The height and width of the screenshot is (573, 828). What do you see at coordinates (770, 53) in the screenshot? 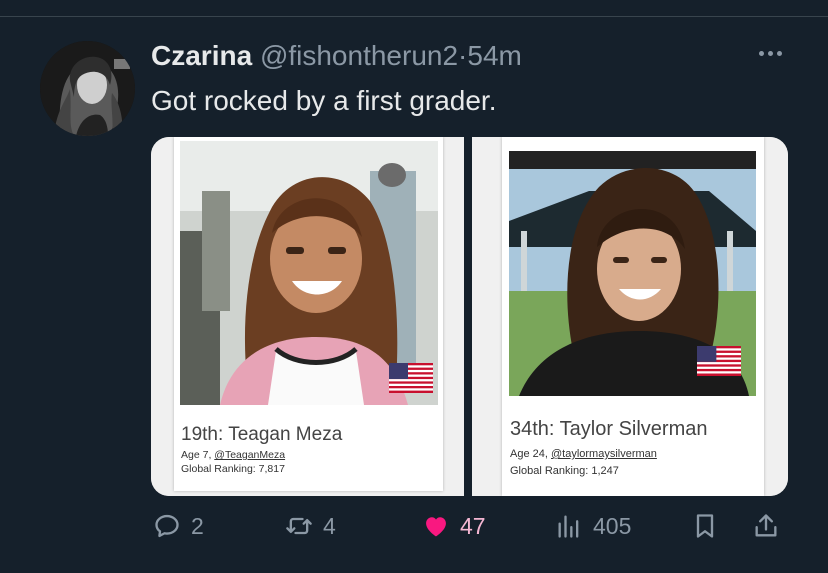
I see `more-options-icon` at bounding box center [770, 53].